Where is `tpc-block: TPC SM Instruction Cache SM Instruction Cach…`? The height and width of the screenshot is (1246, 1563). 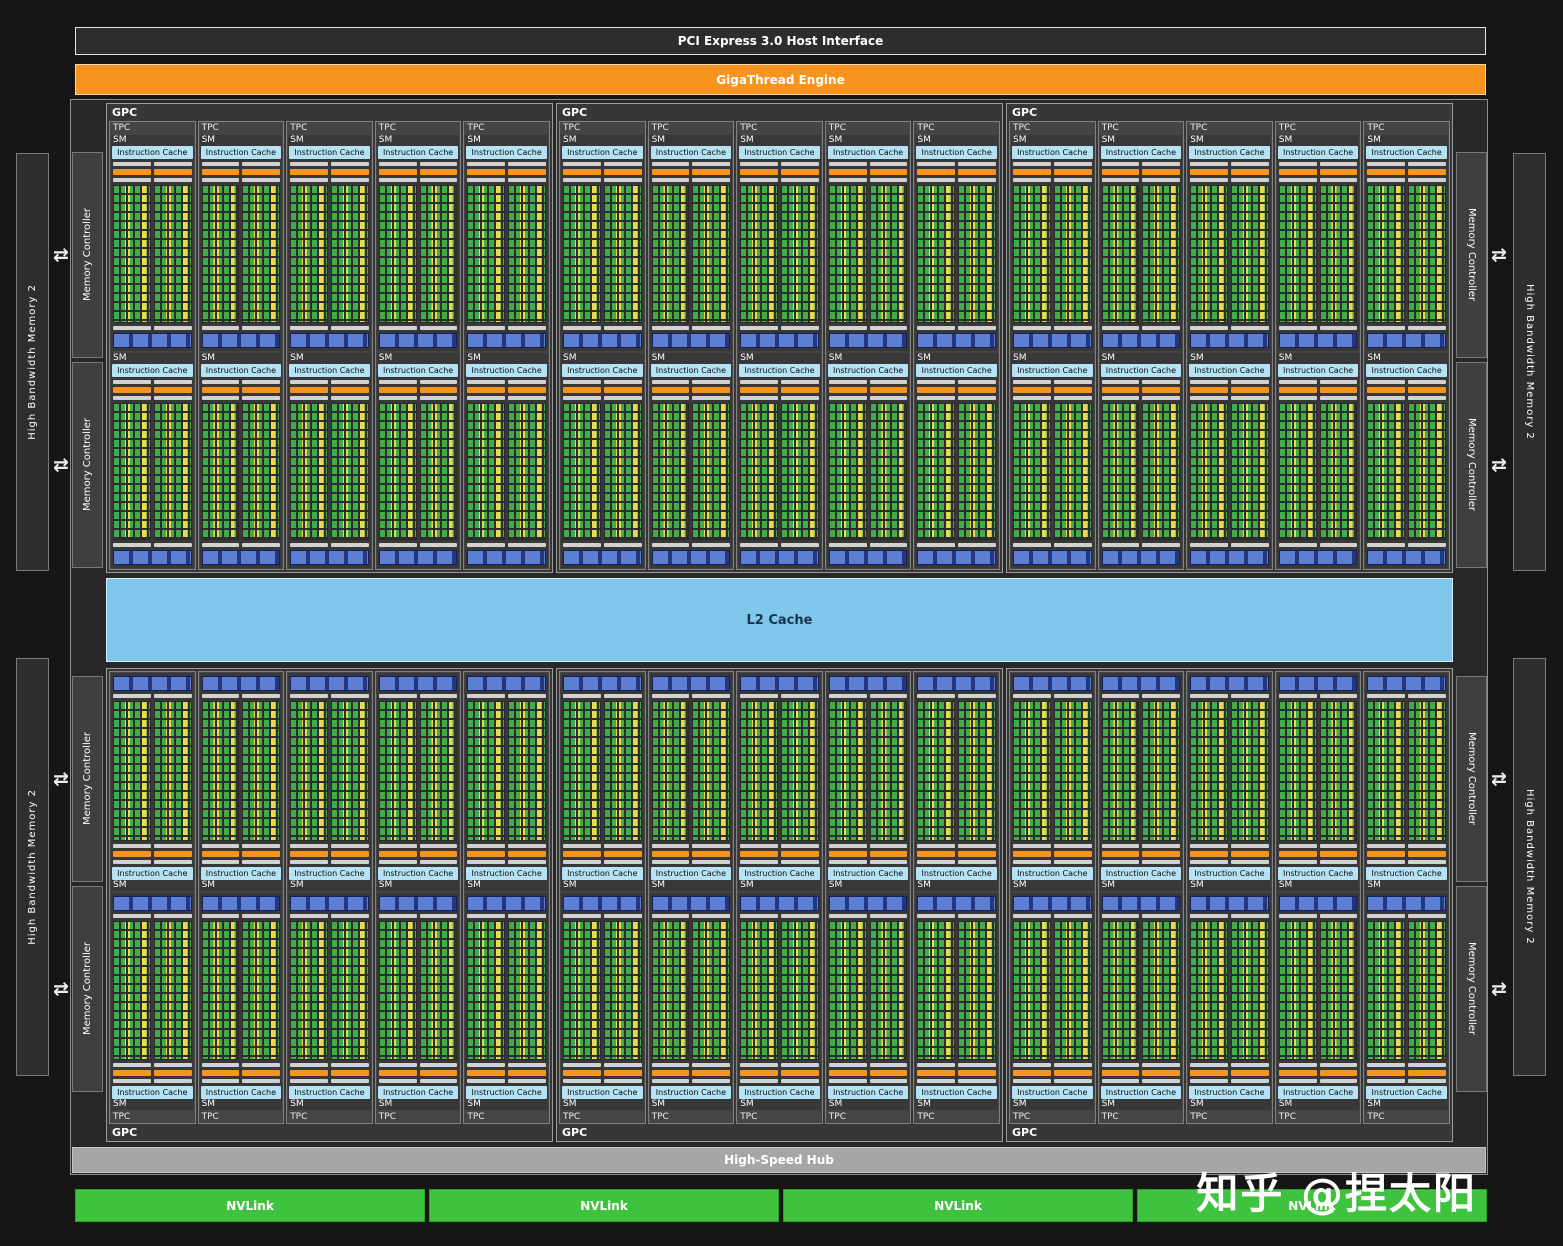 tpc-block: TPC SM Instruction Cache SM Instruction Cach… is located at coordinates (779, 345).